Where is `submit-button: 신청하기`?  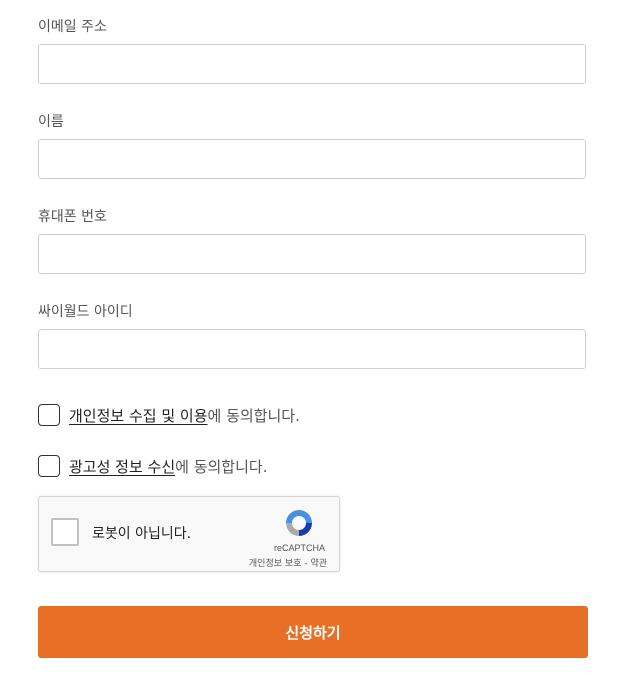 submit-button: 신청하기 is located at coordinates (313, 632).